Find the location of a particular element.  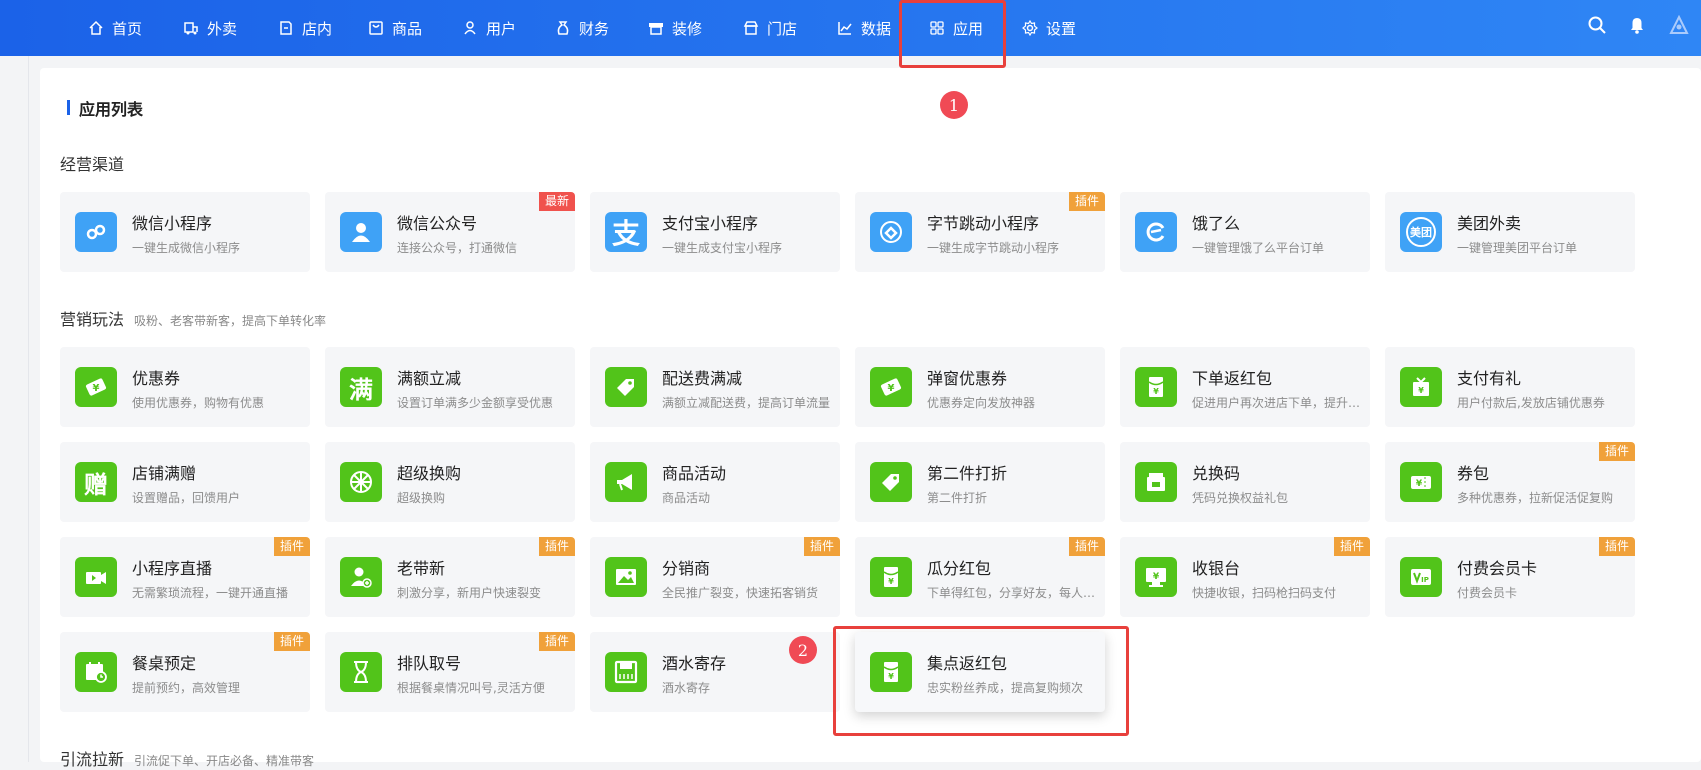

official-account-icon is located at coordinates (361, 232).